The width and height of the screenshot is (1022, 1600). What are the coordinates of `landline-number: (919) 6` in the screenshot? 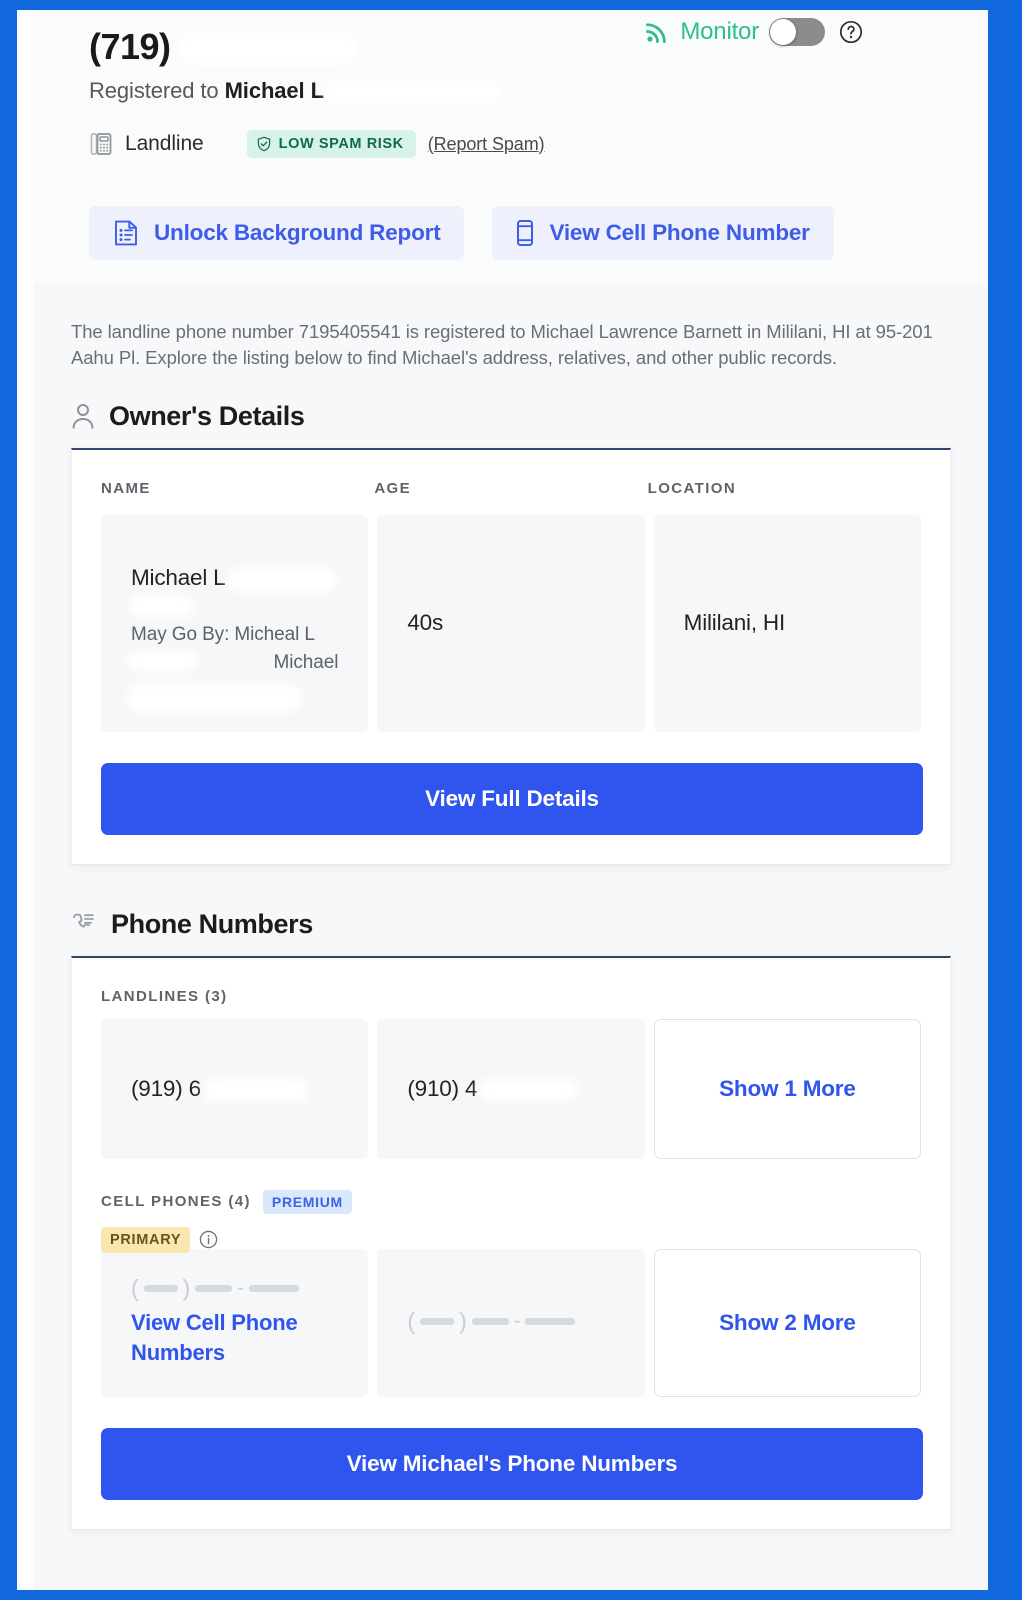 It's located at (166, 1088).